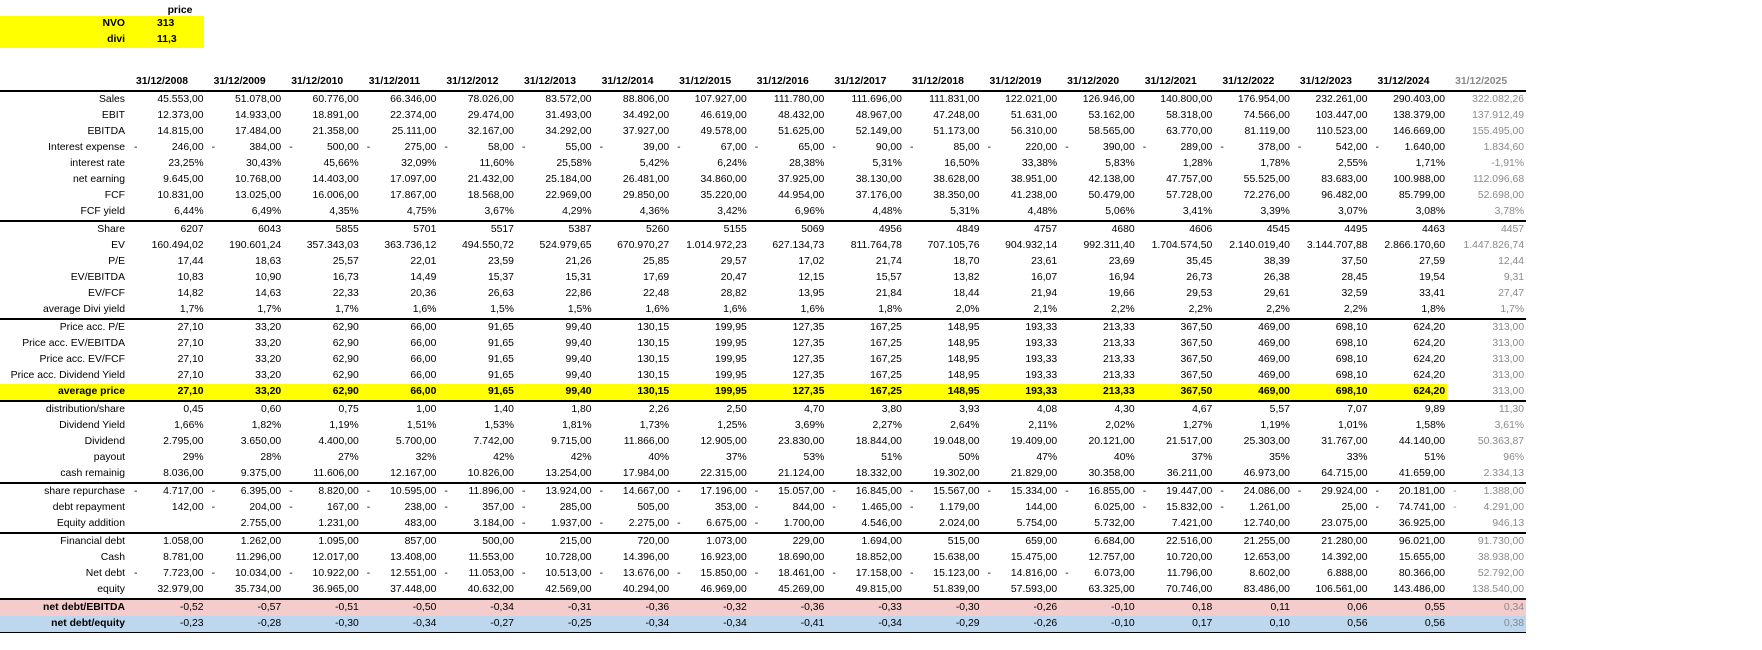 The height and width of the screenshot is (650, 1762). I want to click on value-cell: 18,44, so click(943, 294).